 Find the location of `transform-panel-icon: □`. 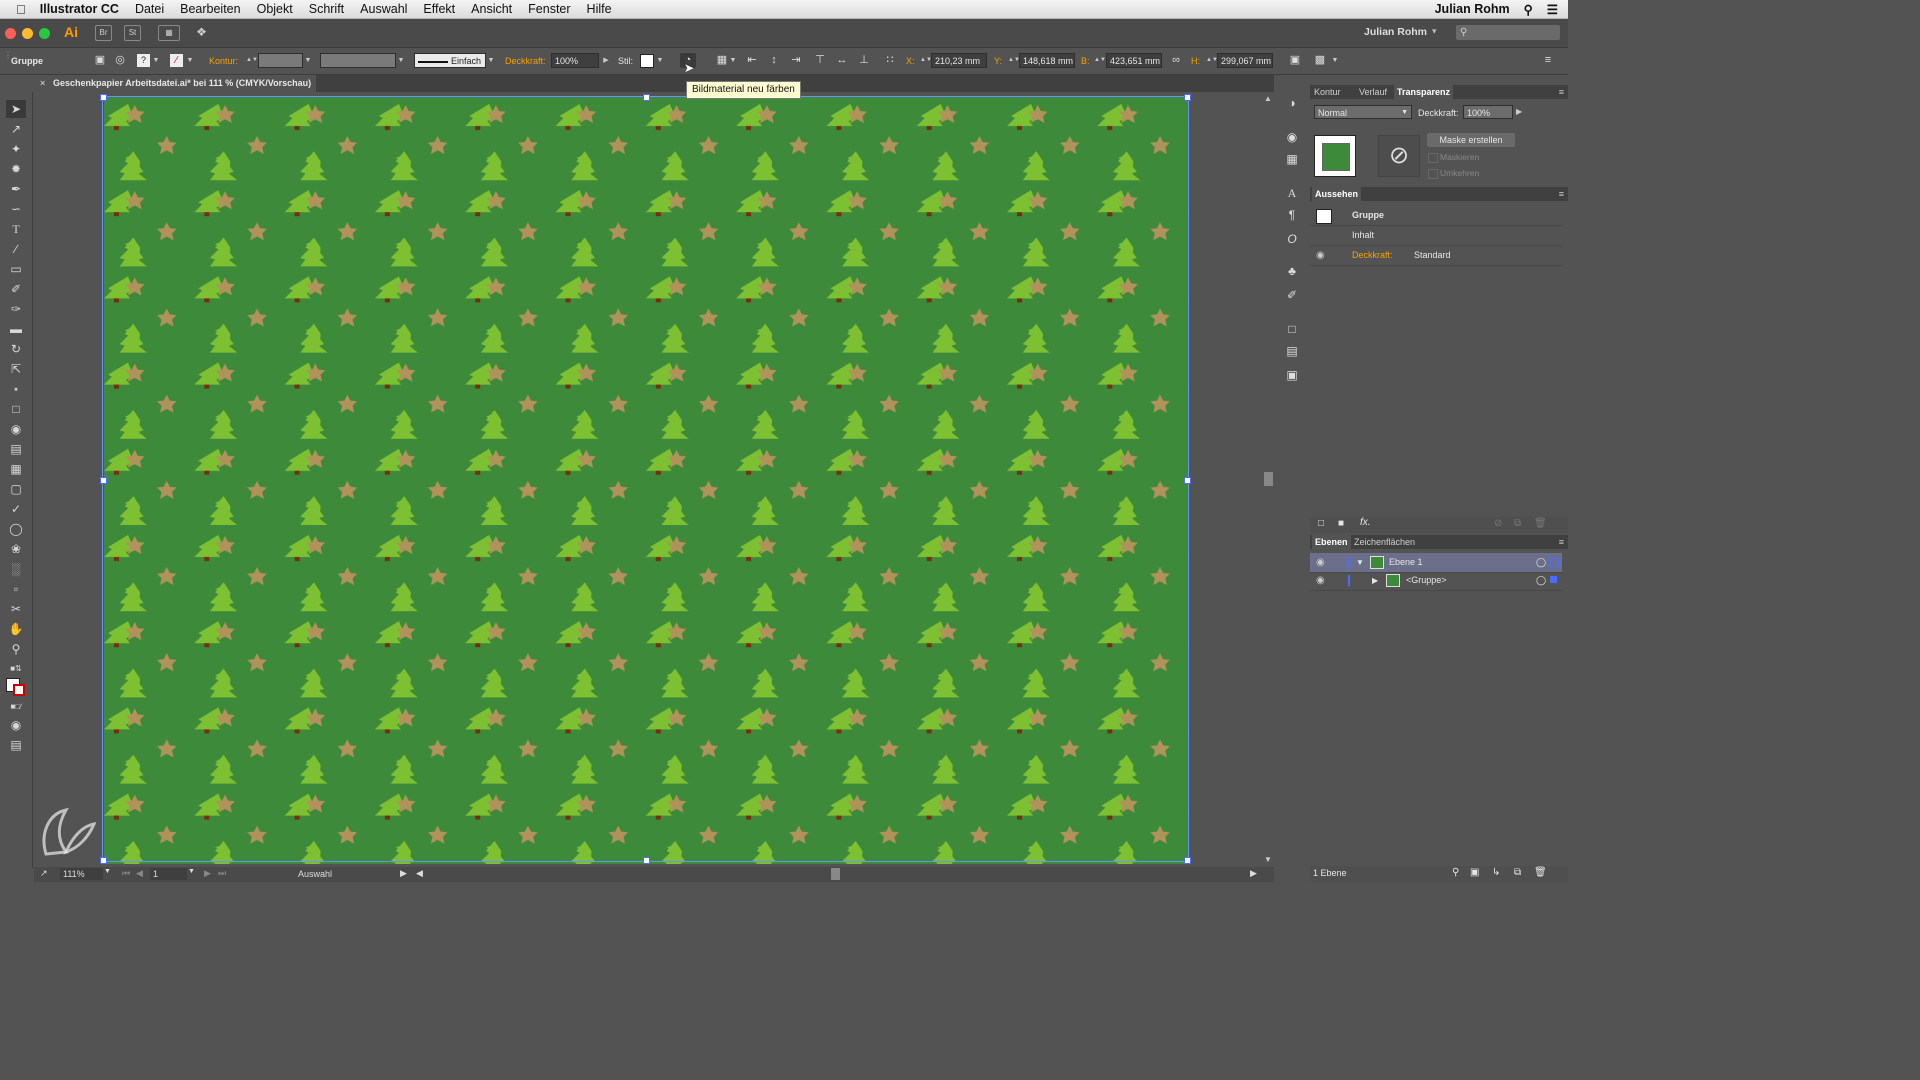

transform-panel-icon: □ is located at coordinates (1292, 329).